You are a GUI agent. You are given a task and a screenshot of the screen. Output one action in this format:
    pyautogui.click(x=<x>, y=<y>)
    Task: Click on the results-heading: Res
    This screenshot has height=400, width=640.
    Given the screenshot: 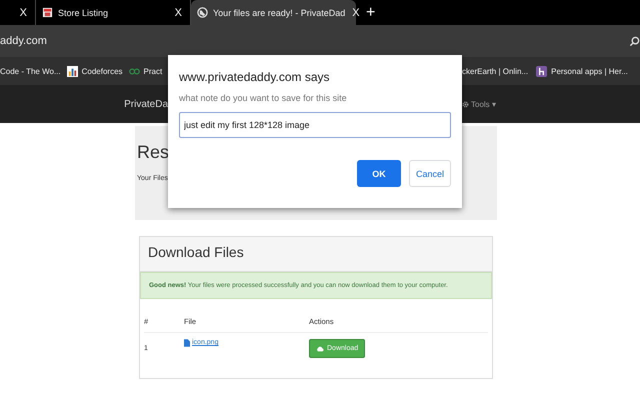 What is the action you would take?
    pyautogui.click(x=153, y=152)
    